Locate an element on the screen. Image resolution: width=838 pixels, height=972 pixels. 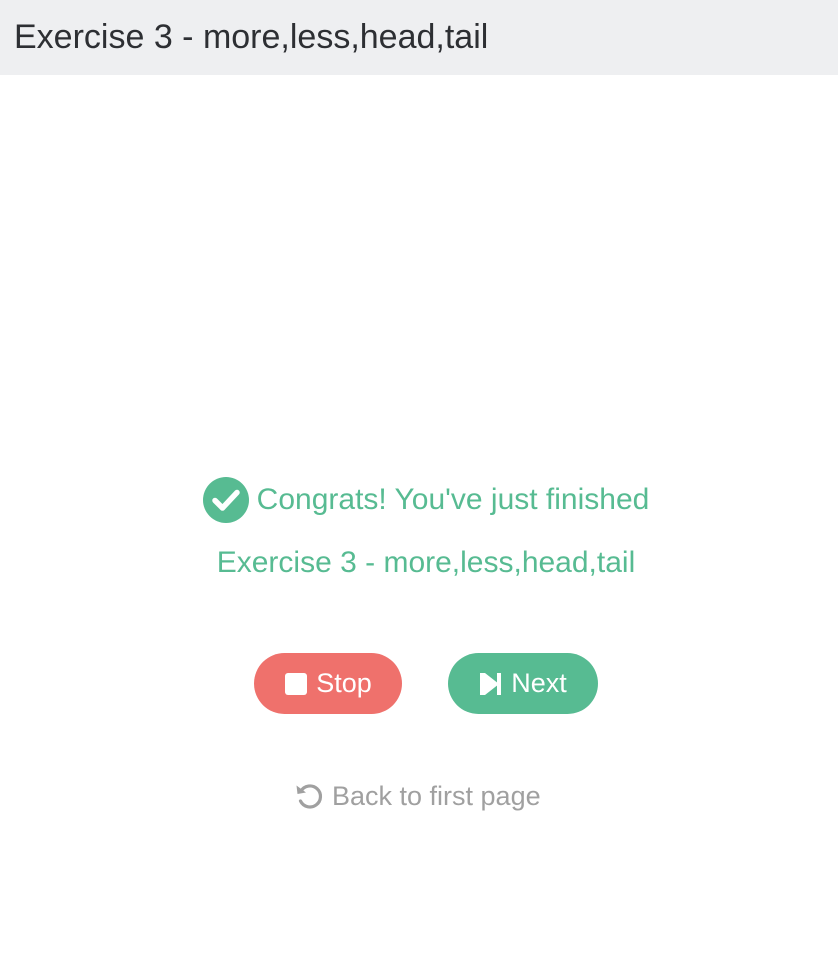
completion-line: Congrats! You've just finished is located at coordinates (426, 500).